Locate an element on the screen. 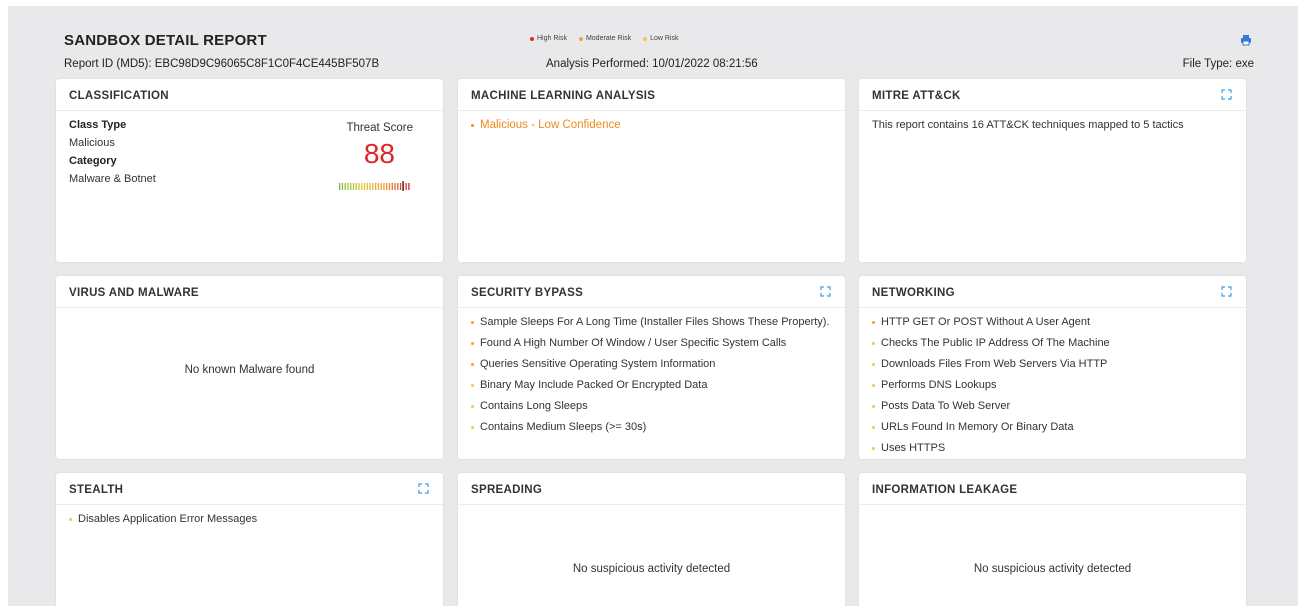 This screenshot has width=1307, height=606. threat-score-meter is located at coordinates (374, 186).